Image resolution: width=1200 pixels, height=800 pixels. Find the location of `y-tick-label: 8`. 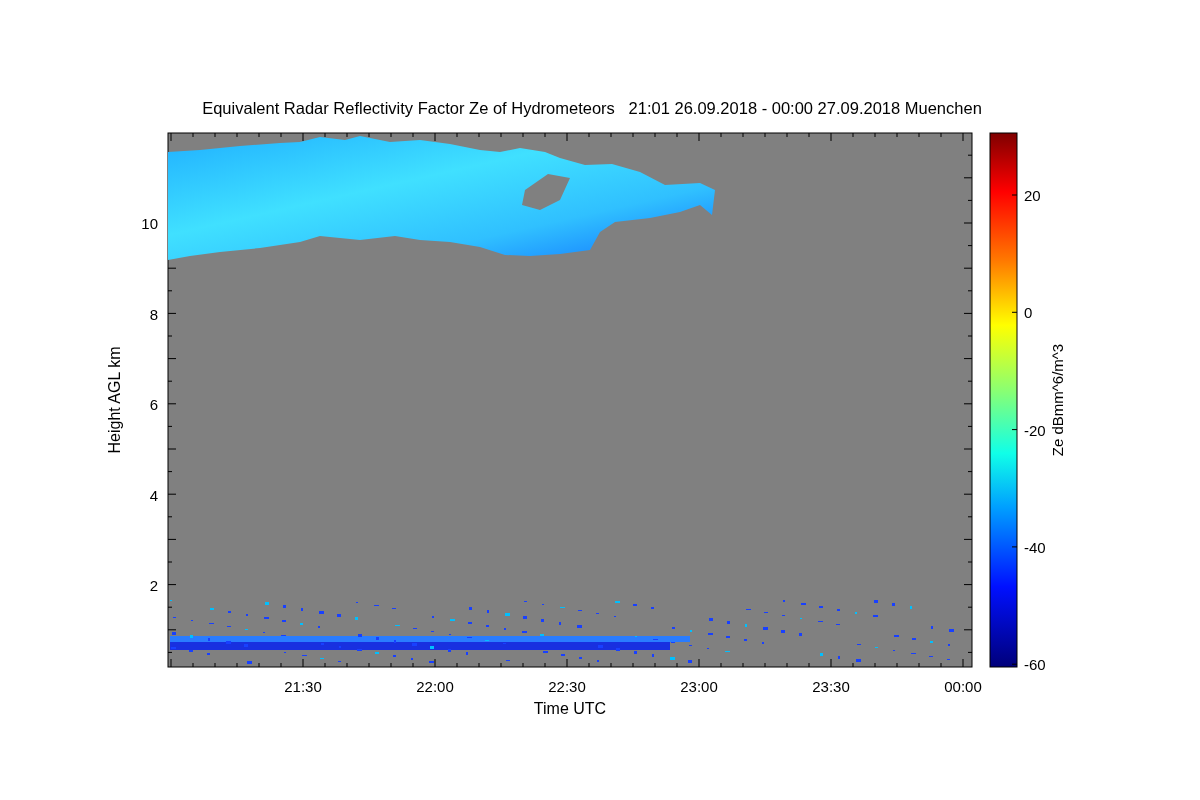

y-tick-label: 8 is located at coordinates (153, 314).